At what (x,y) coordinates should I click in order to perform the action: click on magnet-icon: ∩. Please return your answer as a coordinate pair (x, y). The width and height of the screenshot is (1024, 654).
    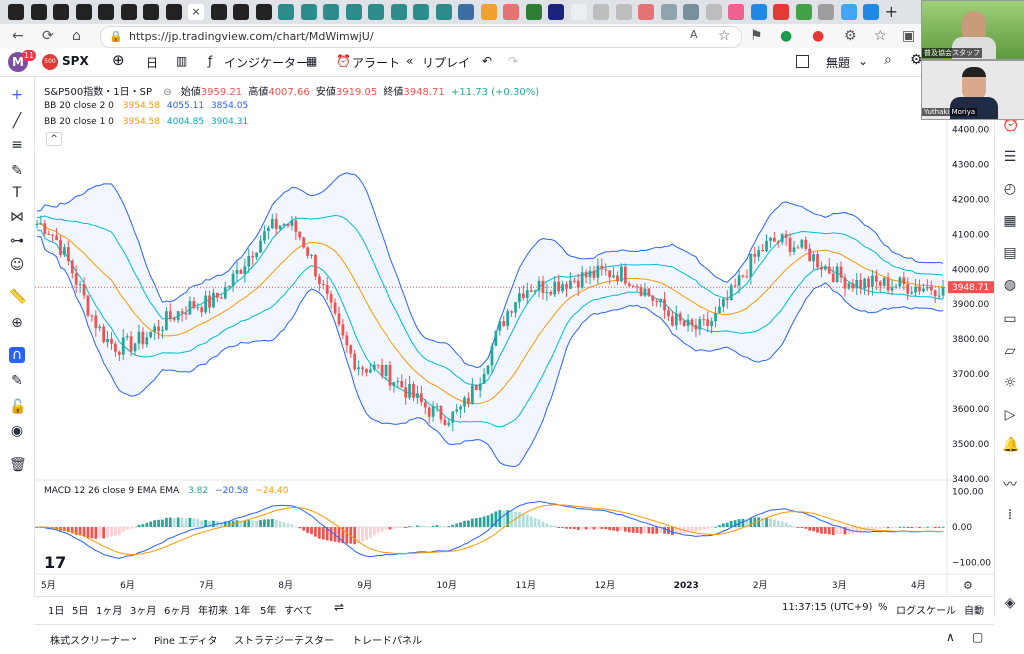
    Looking at the image, I should click on (17, 355).